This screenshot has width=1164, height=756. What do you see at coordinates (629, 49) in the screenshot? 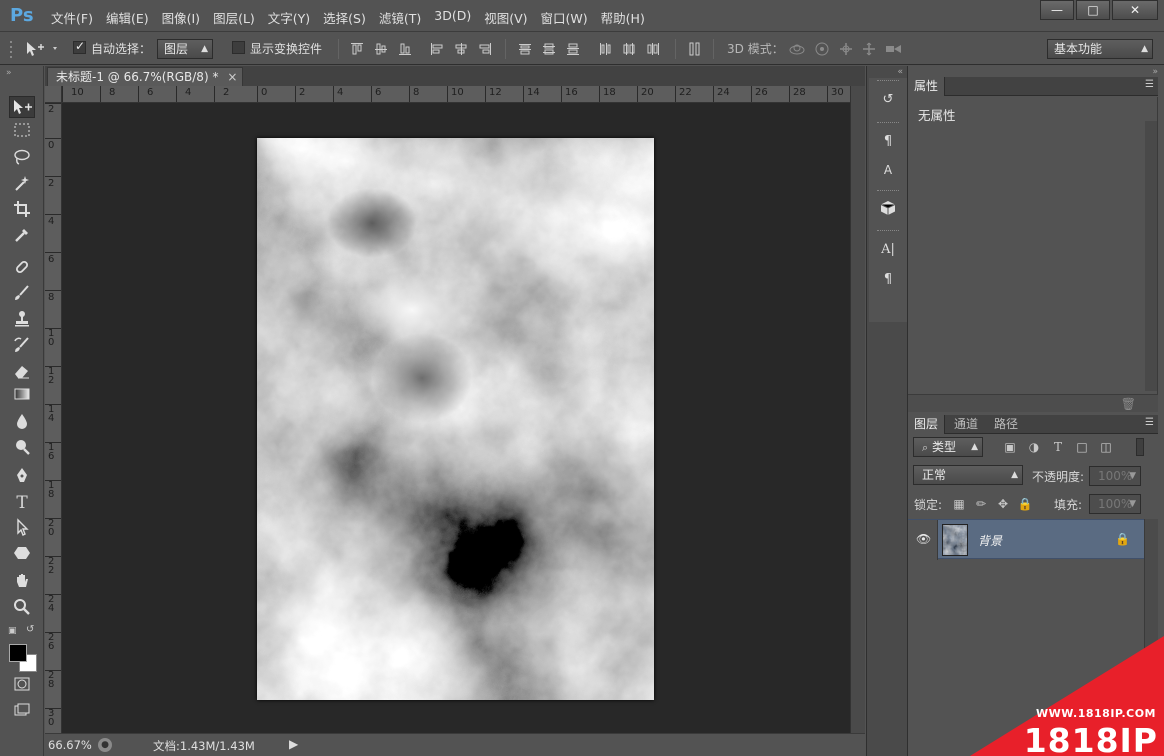
I see `distribute-hcenter-icon` at bounding box center [629, 49].